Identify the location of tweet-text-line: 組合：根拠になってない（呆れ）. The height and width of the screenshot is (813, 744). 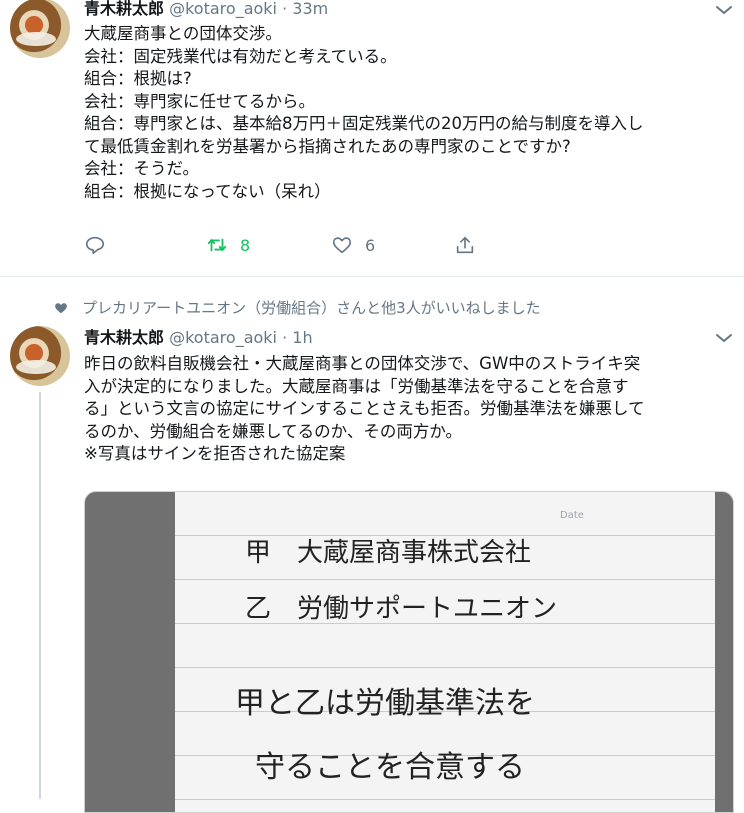
(207, 191).